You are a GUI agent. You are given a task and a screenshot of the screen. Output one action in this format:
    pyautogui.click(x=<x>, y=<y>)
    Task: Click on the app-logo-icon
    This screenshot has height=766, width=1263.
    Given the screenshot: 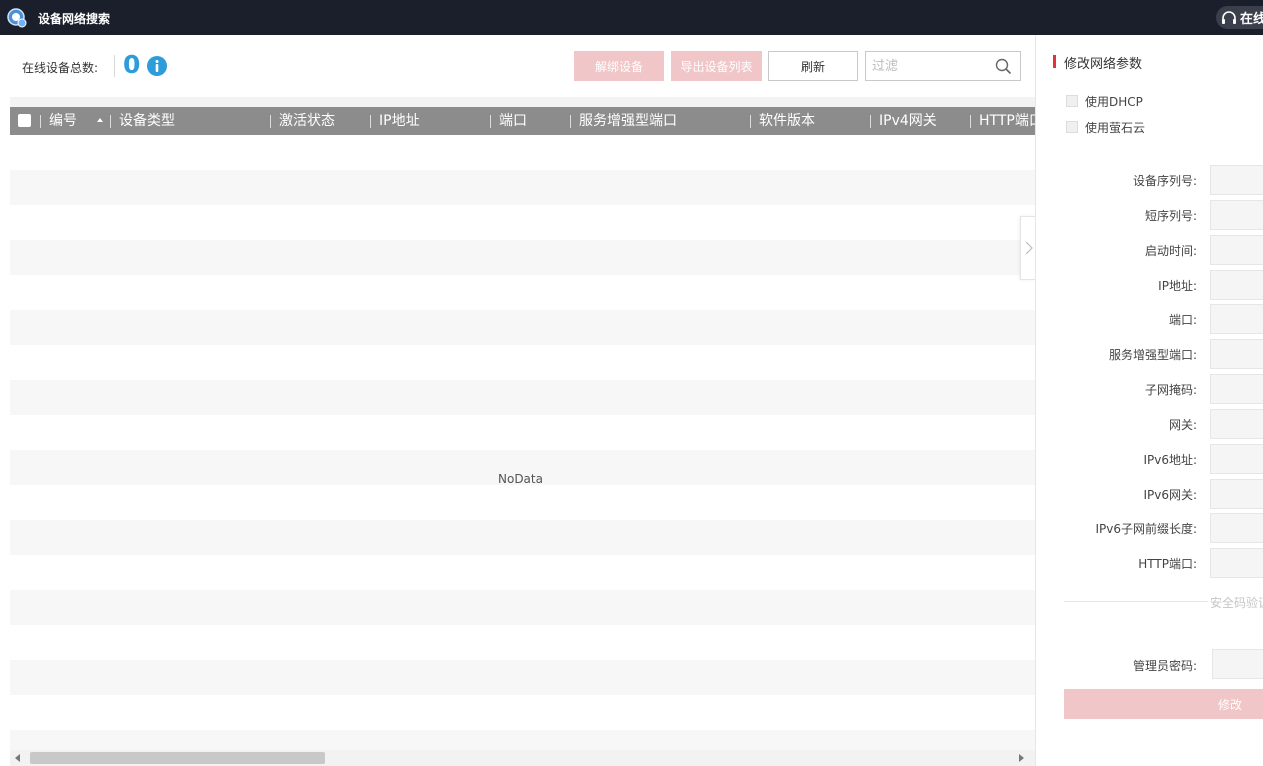 What is the action you would take?
    pyautogui.click(x=17, y=18)
    